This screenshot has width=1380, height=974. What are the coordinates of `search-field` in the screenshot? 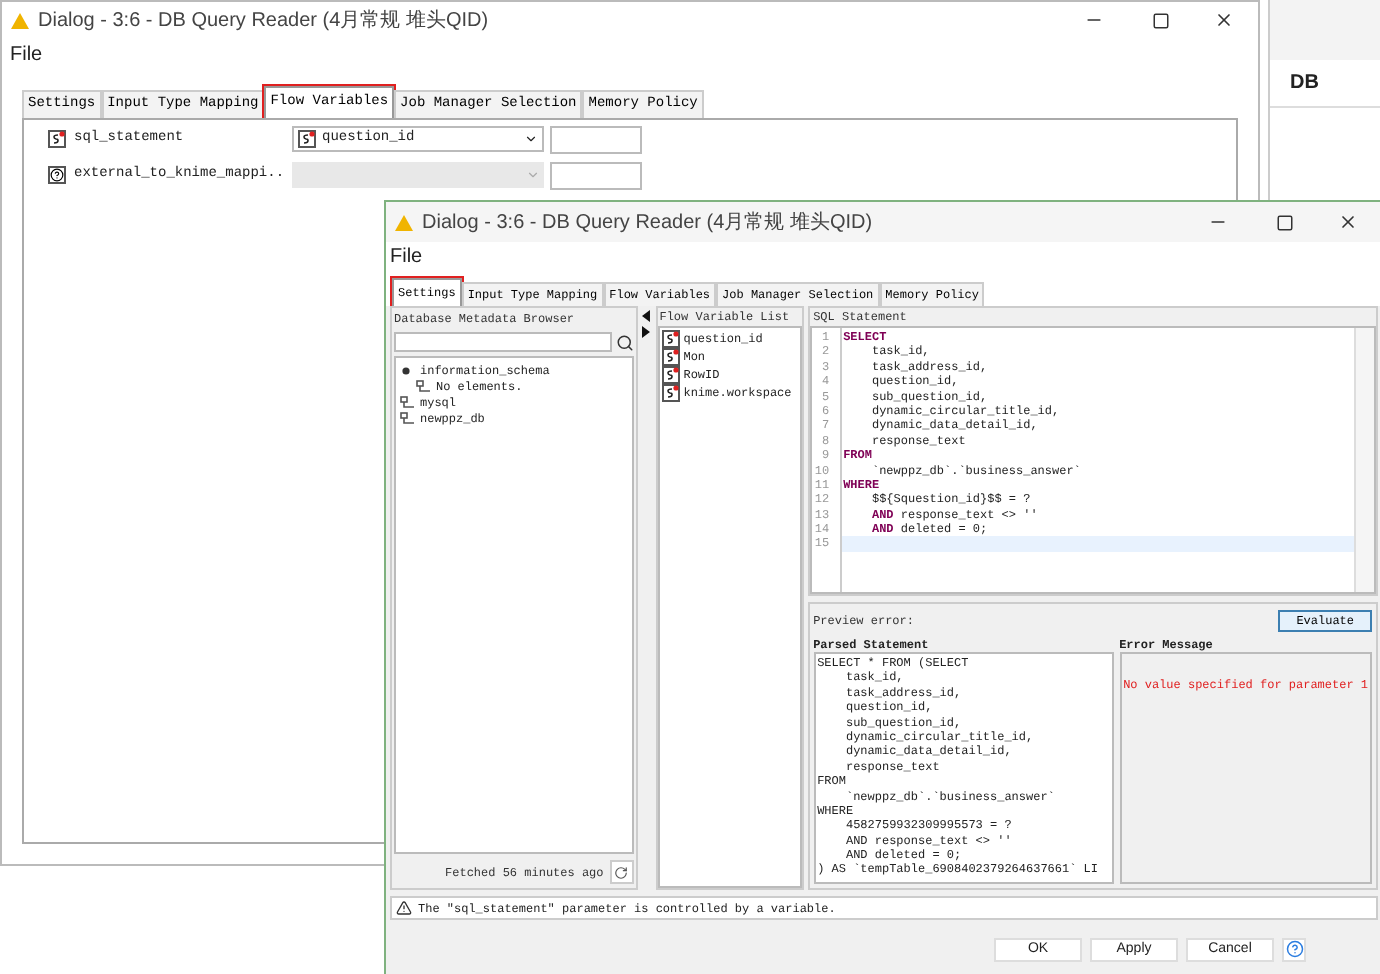 It's located at (503, 342).